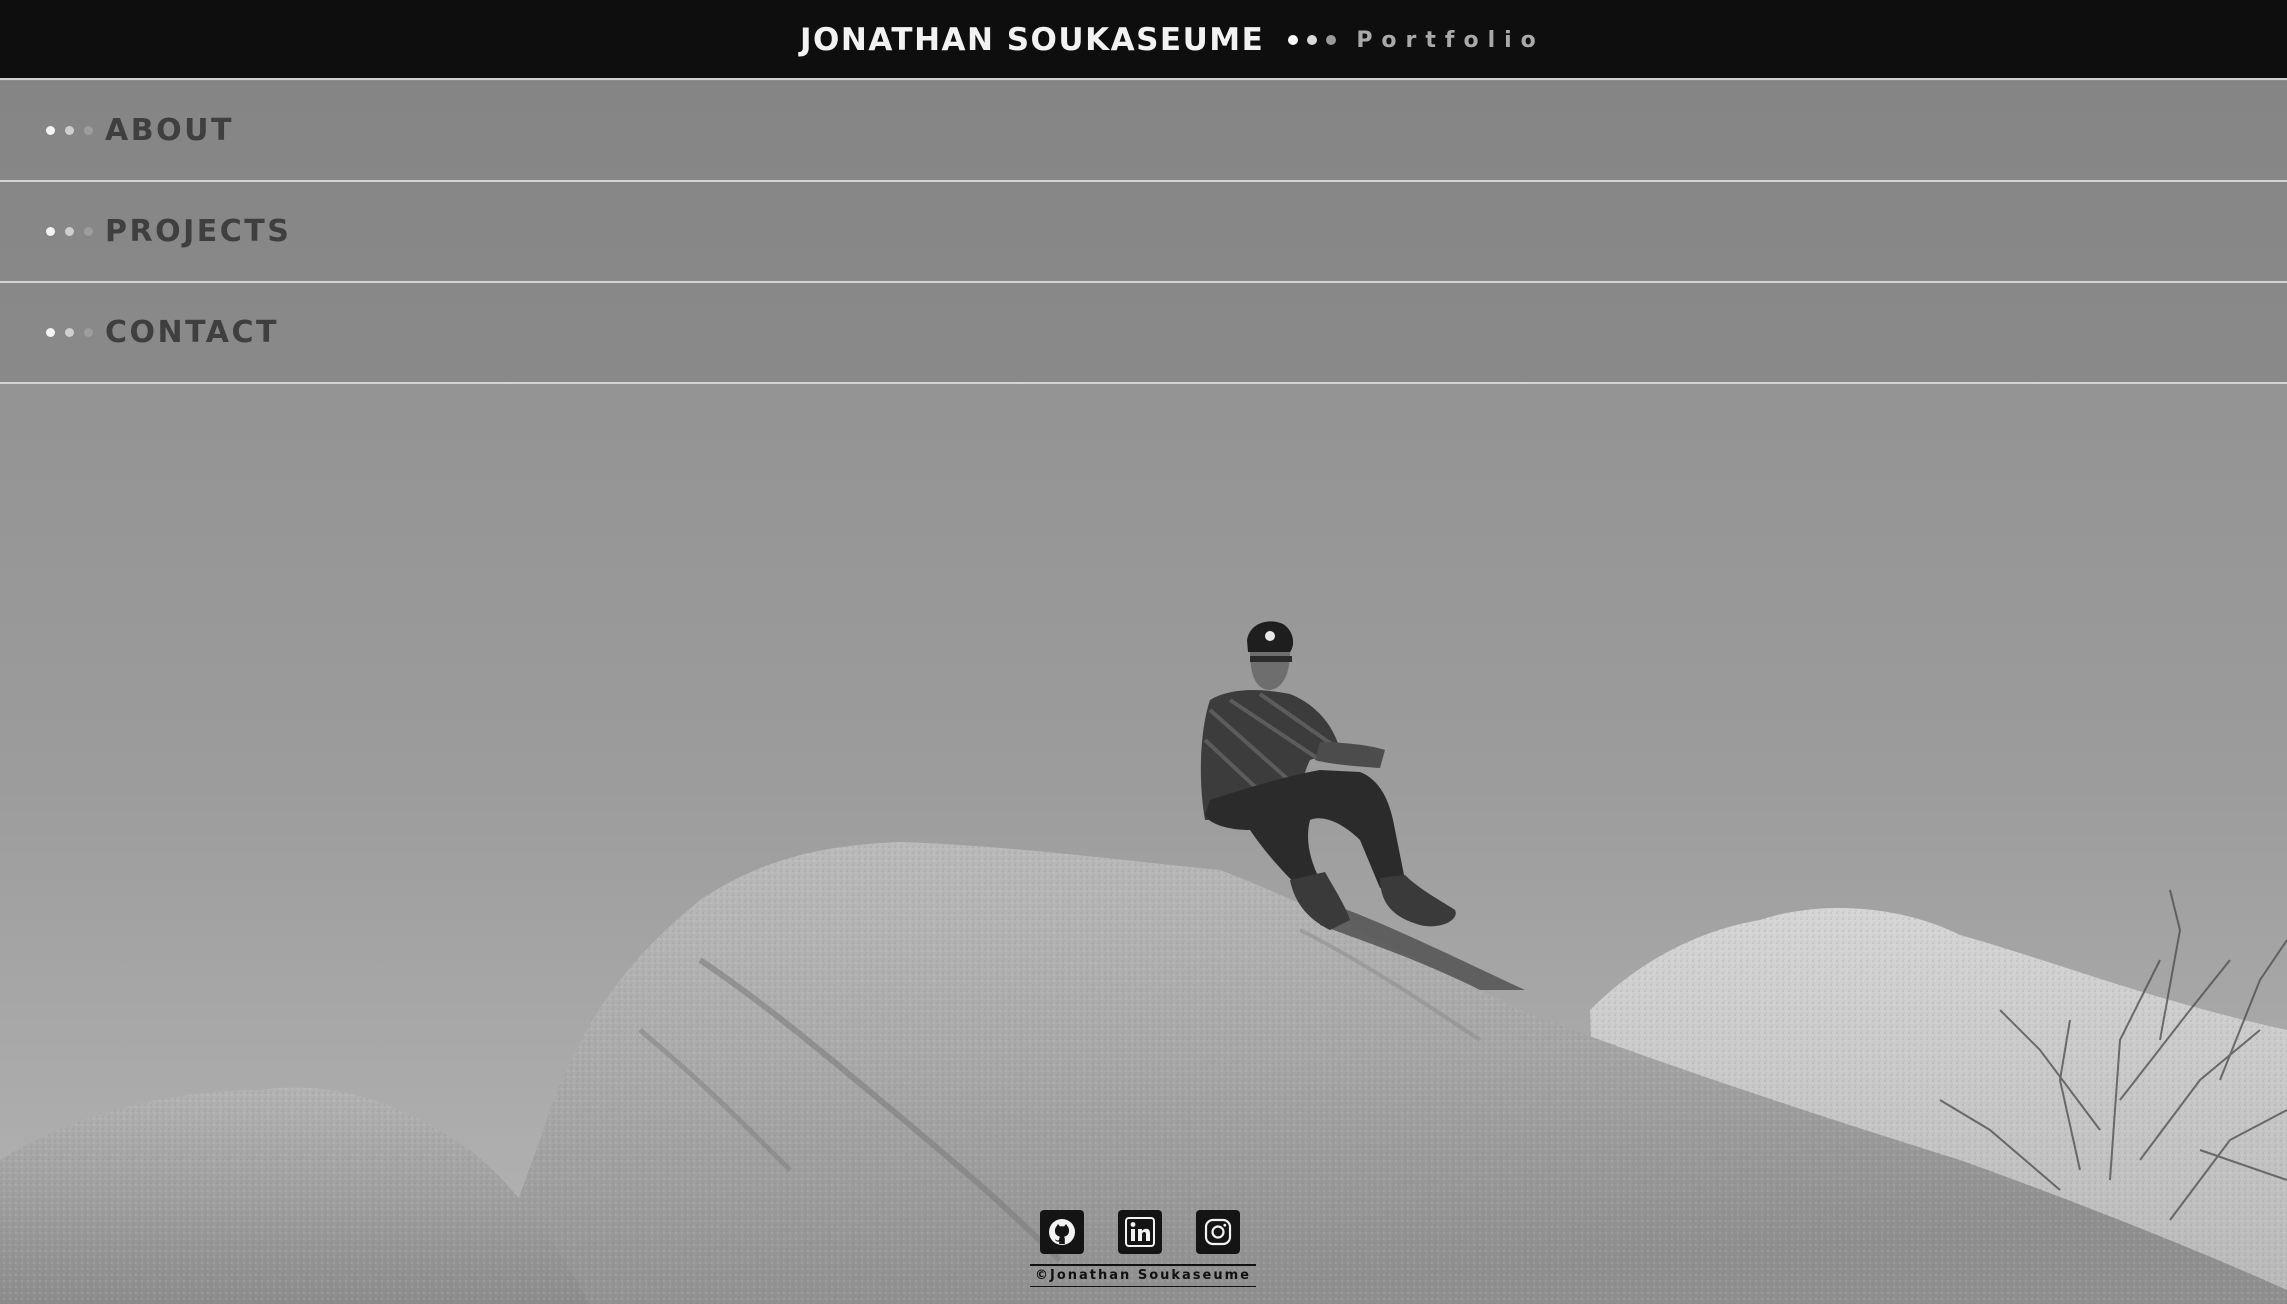  I want to click on social-links, so click(1140, 1232).